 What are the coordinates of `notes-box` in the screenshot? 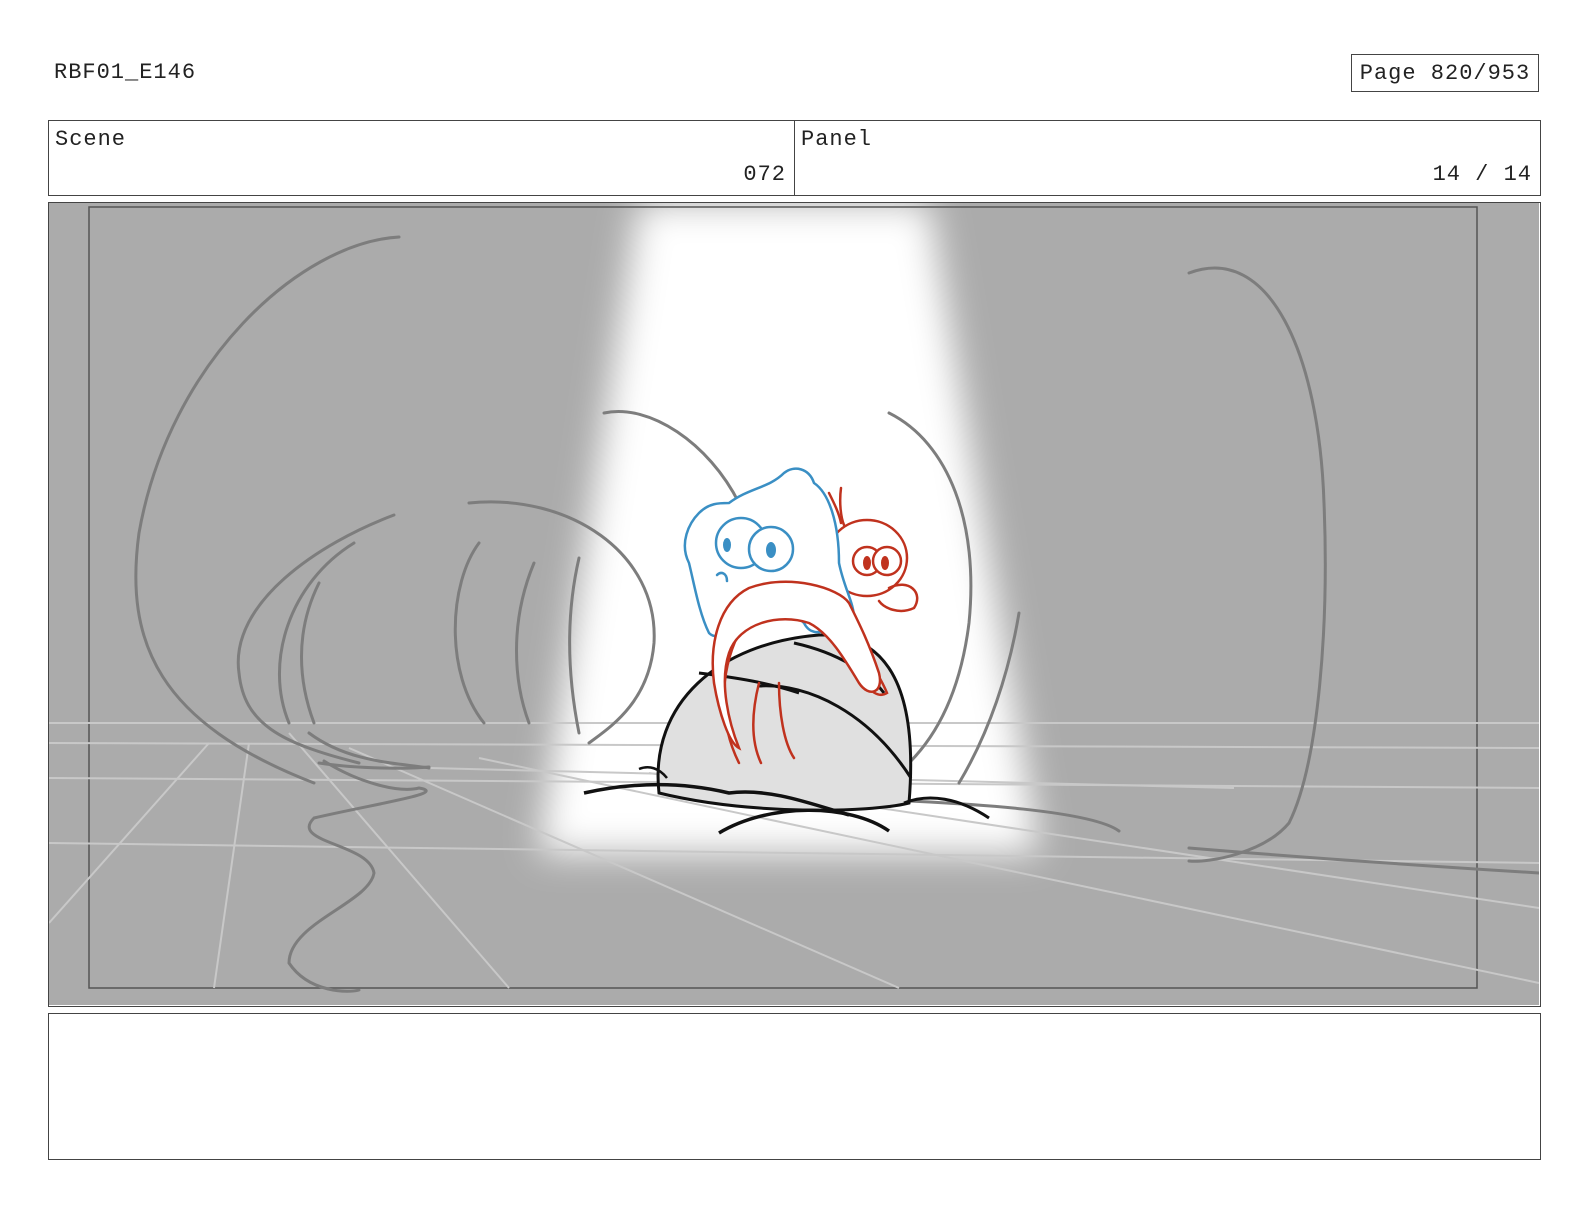 It's located at (794, 1086).